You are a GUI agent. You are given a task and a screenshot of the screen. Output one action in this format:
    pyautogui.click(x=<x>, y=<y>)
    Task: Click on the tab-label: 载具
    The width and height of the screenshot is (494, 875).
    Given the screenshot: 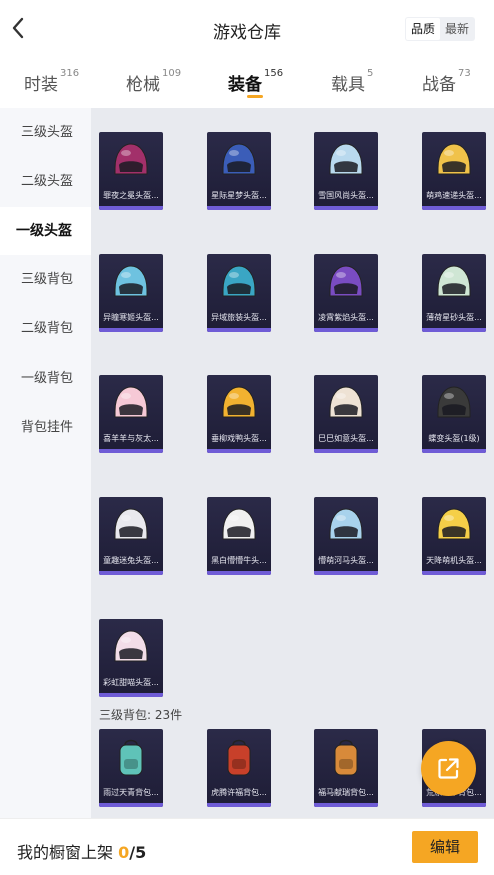 What is the action you would take?
    pyautogui.click(x=348, y=85)
    